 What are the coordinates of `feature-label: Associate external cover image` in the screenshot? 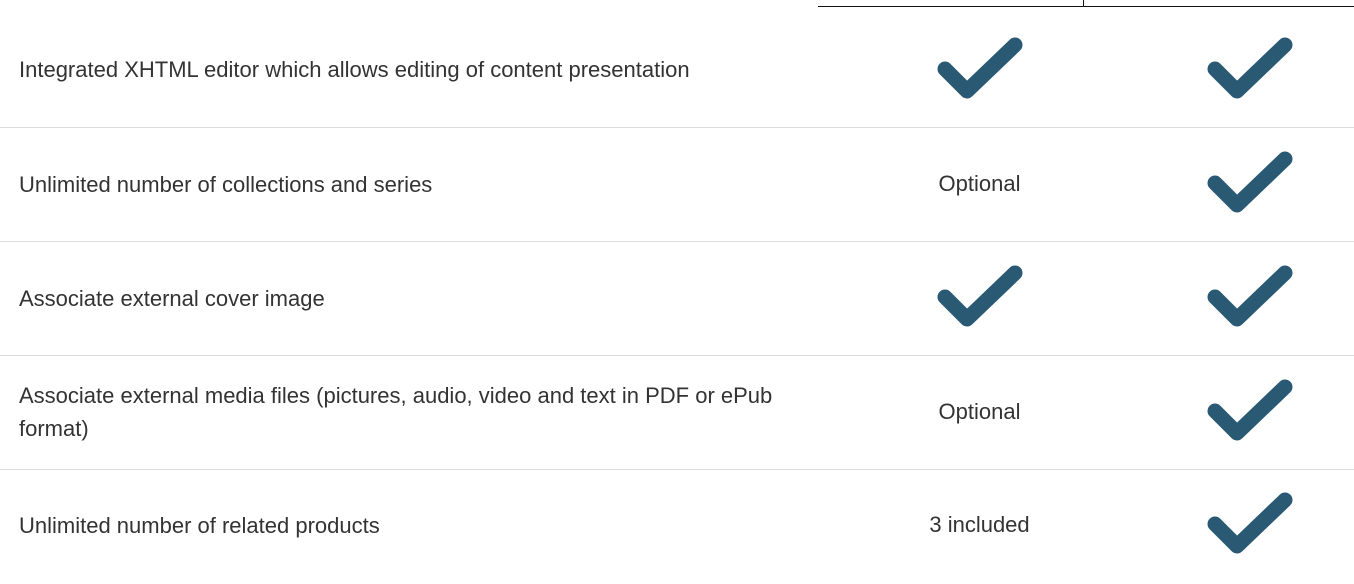 It's located at (423, 298).